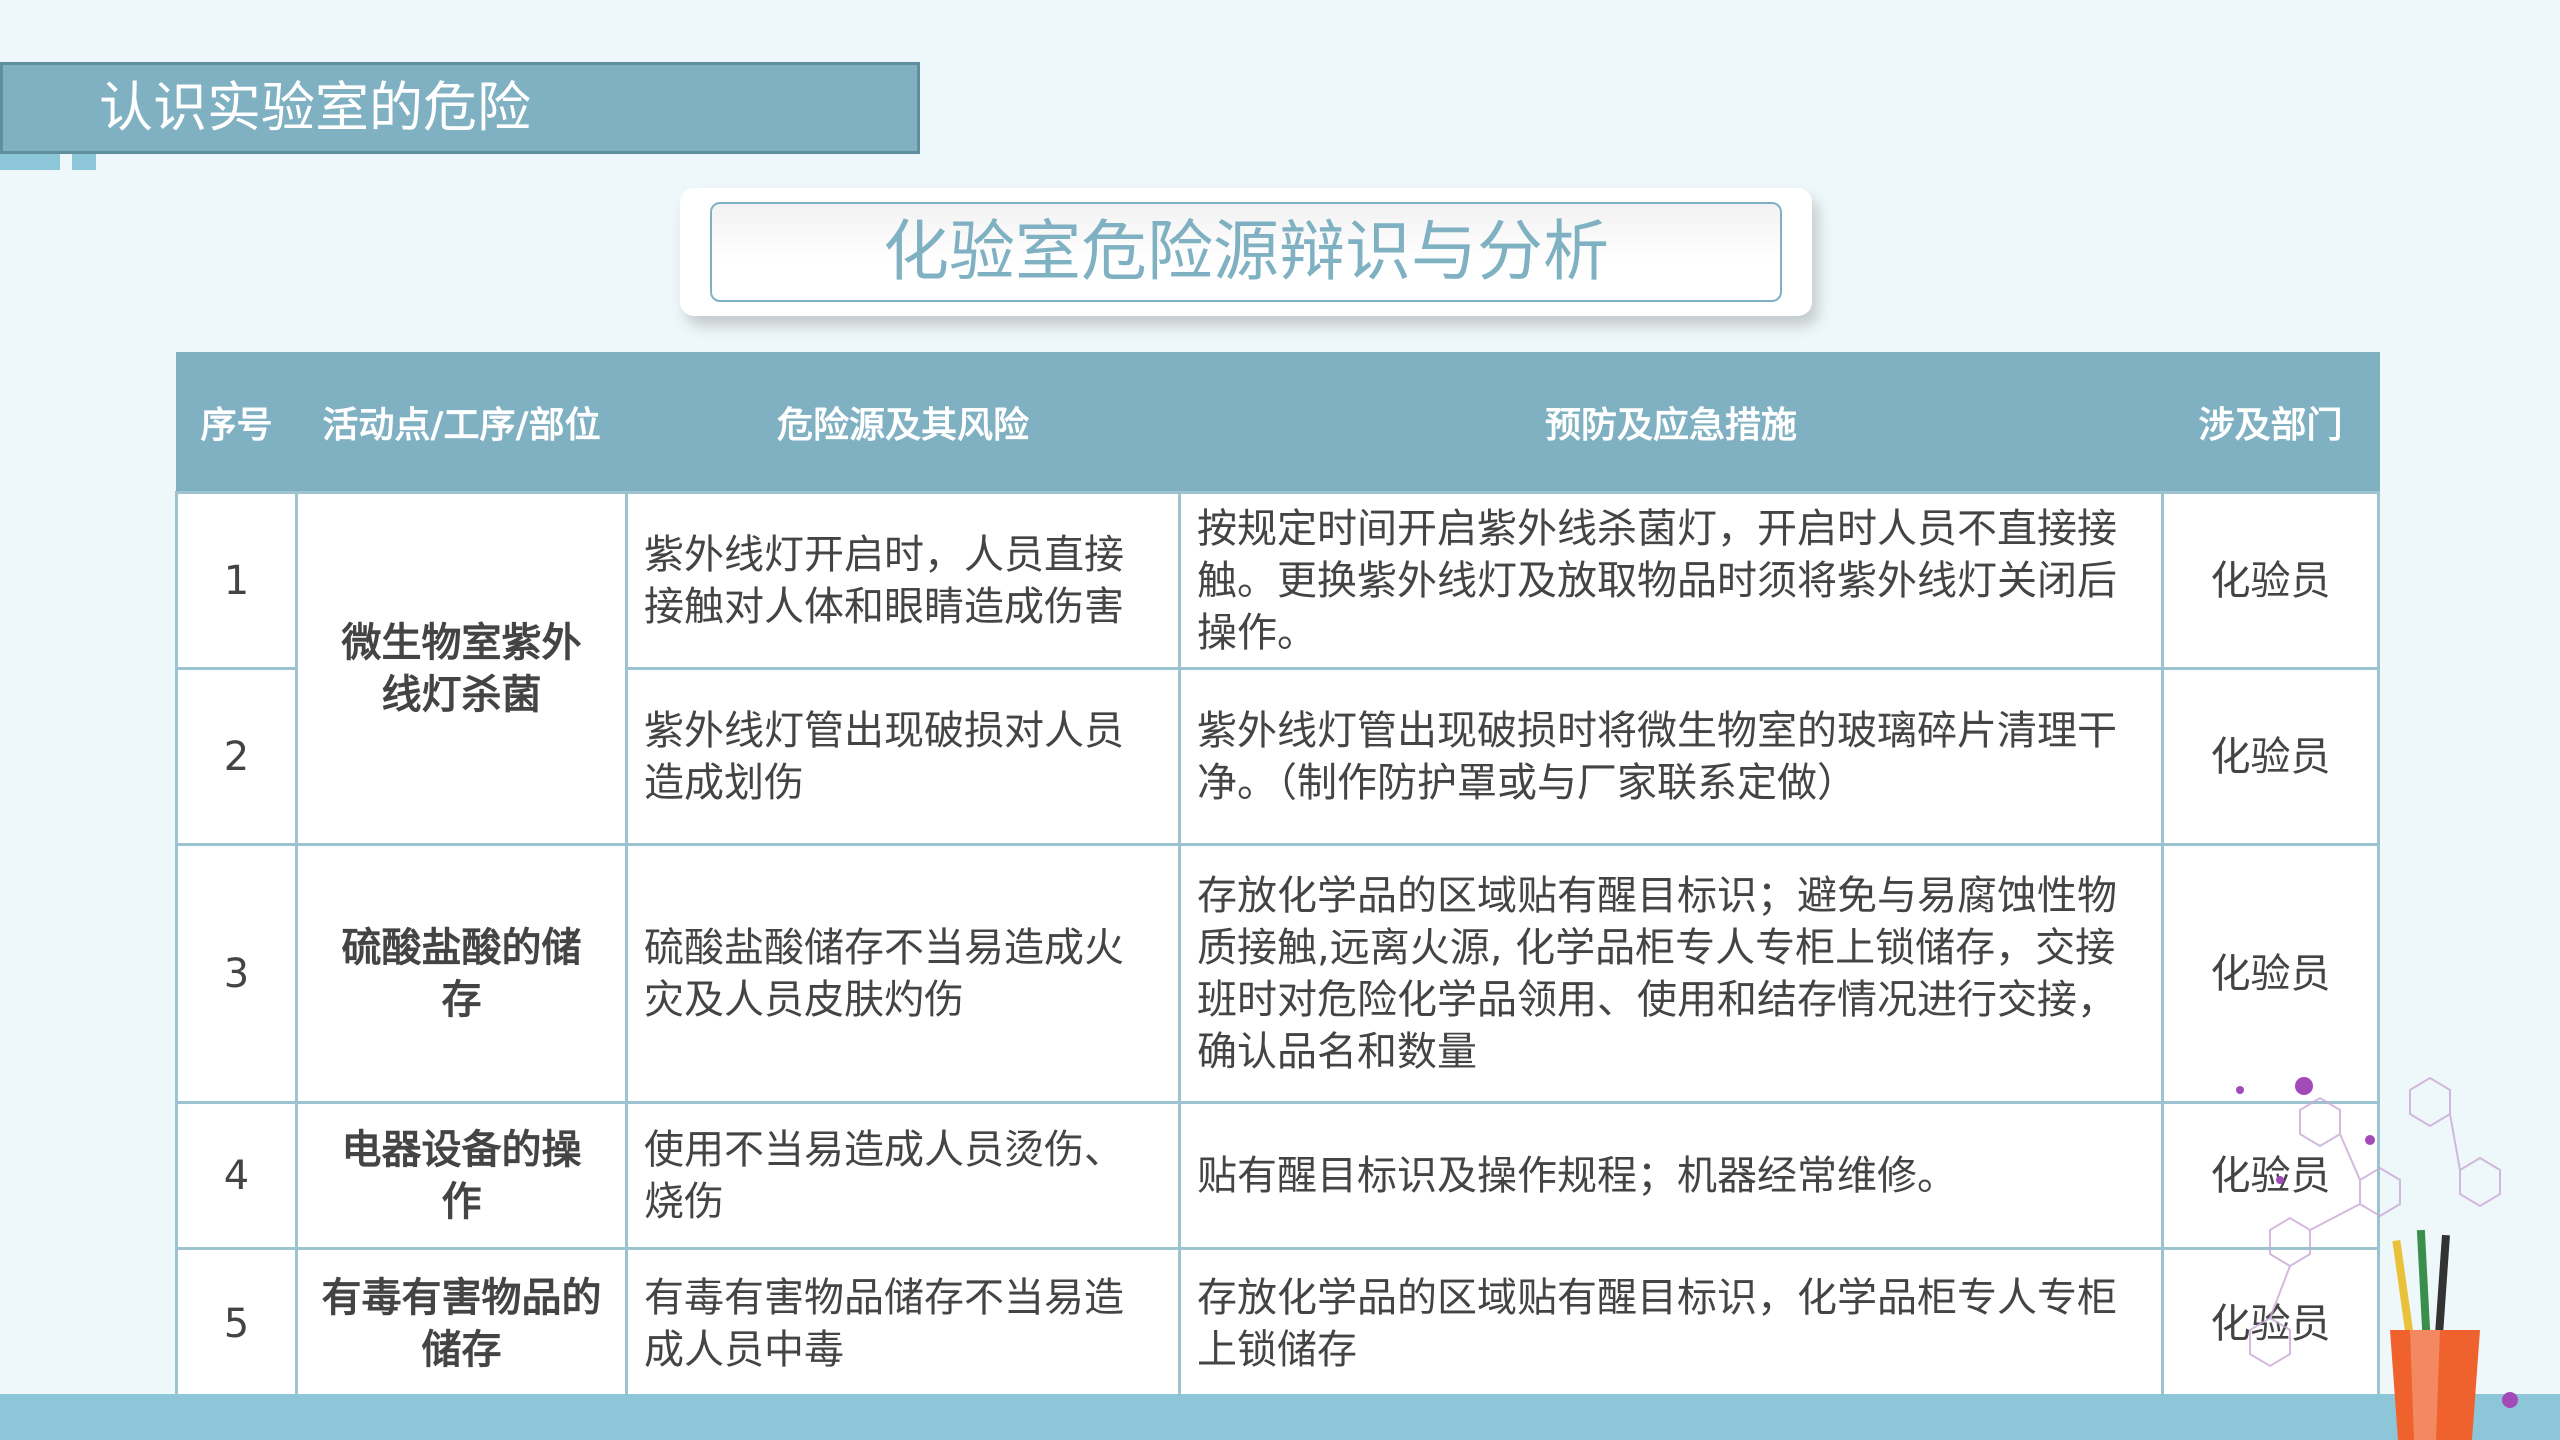  Describe the element at coordinates (1671, 1175) in the screenshot. I see `measure-cell: 贴有醒目标识及操作规程；机器经常维修。` at that location.